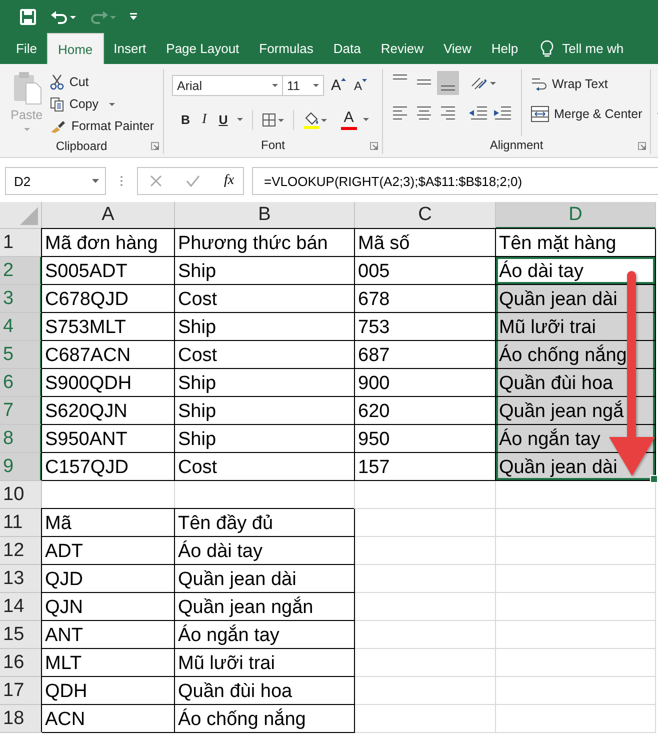  I want to click on grip-icon, so click(121, 181).